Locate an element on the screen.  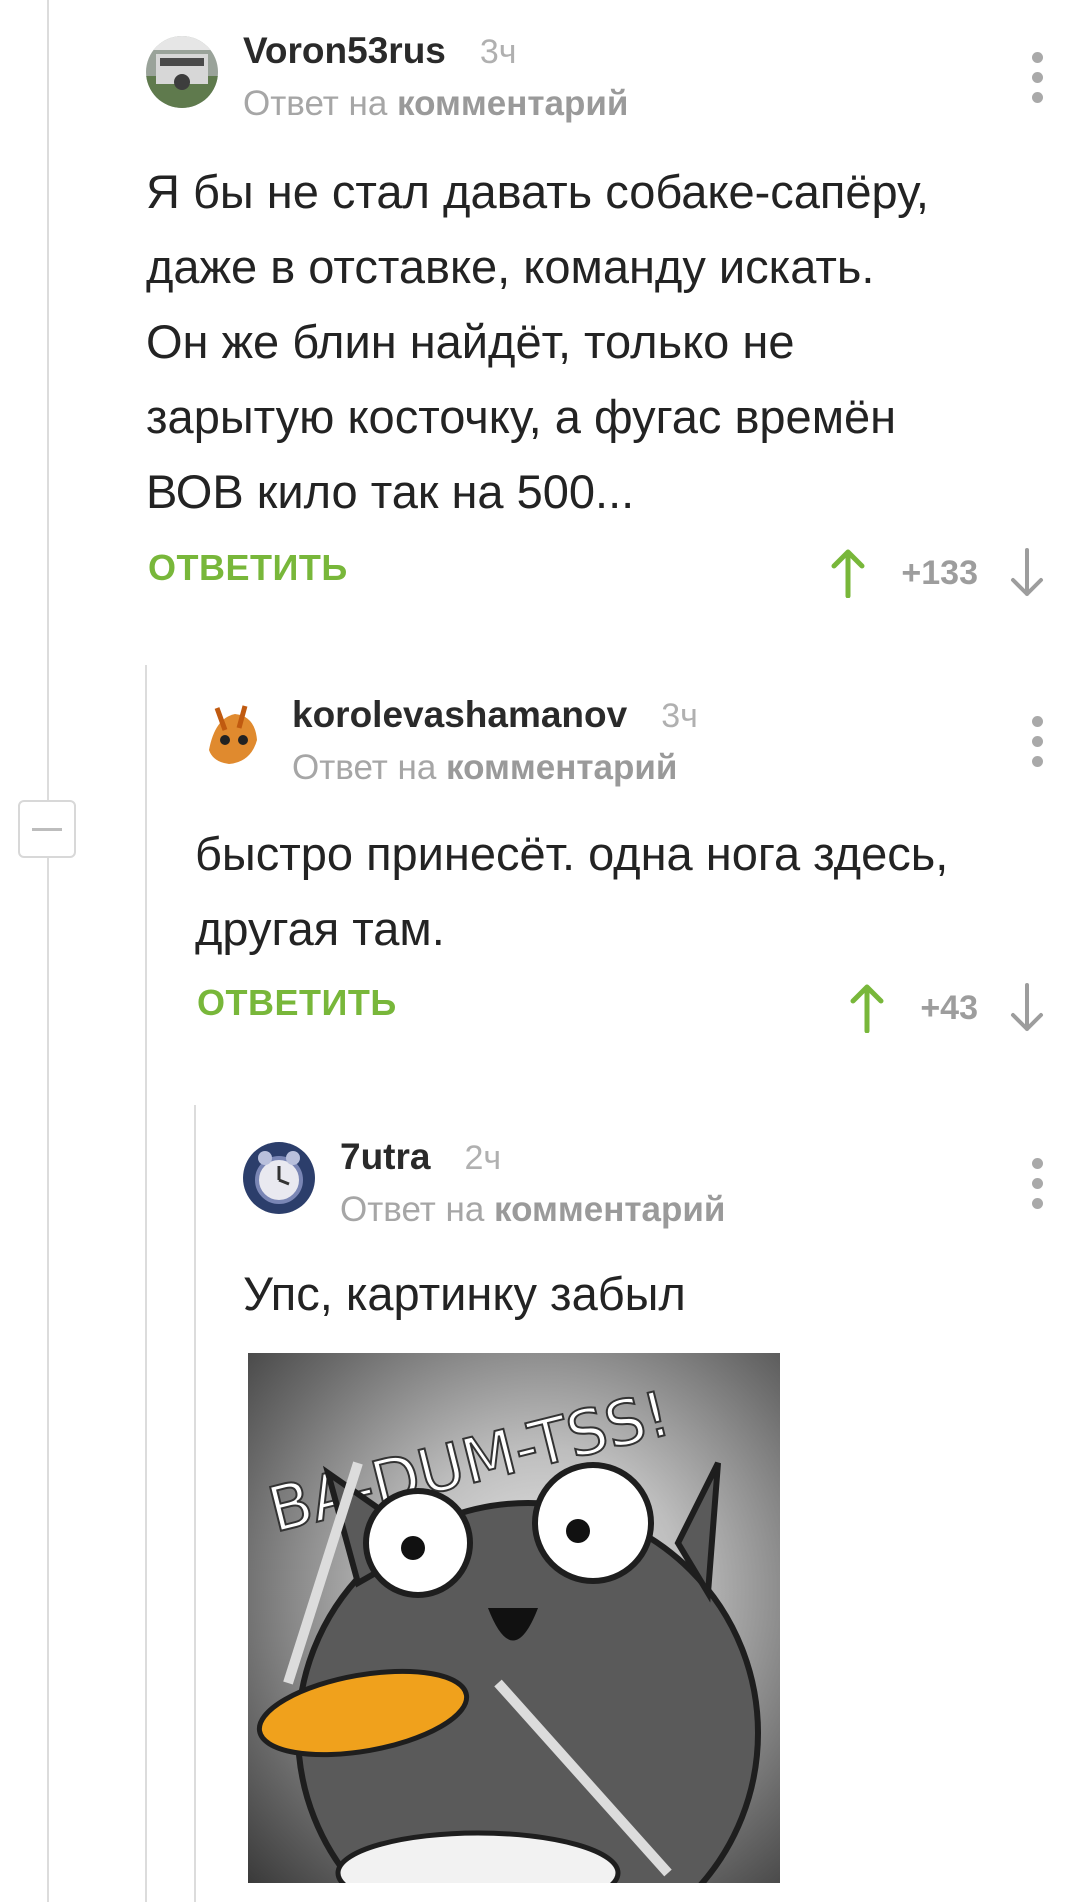
author-name: korolevashamanov 3ч is located at coordinates (495, 715).